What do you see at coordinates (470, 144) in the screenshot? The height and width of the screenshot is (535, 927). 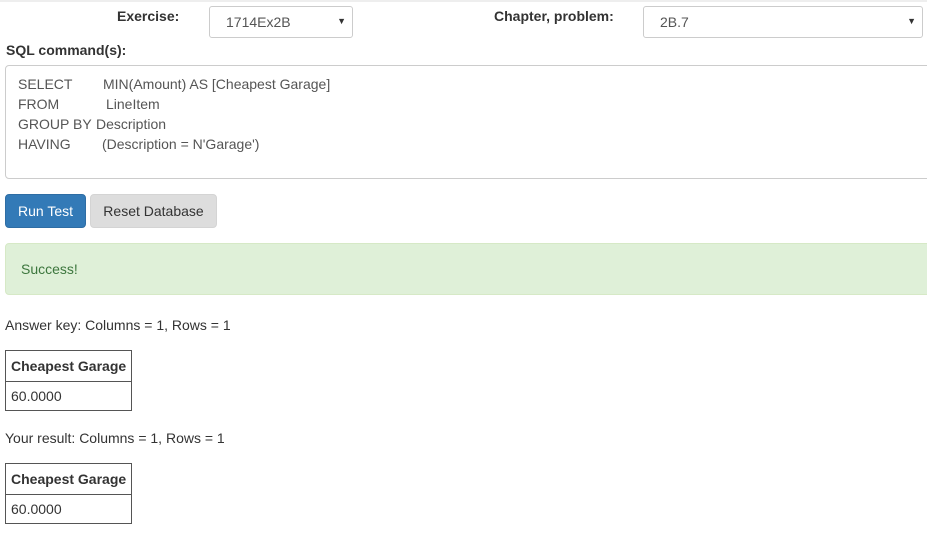 I see `sql-line: HAVING (Description = N'Garage')` at bounding box center [470, 144].